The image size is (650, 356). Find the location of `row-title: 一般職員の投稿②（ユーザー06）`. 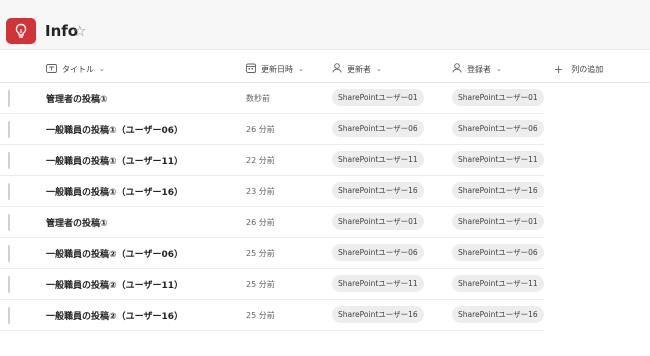

row-title: 一般職員の投稿②（ユーザー06） is located at coordinates (114, 253).